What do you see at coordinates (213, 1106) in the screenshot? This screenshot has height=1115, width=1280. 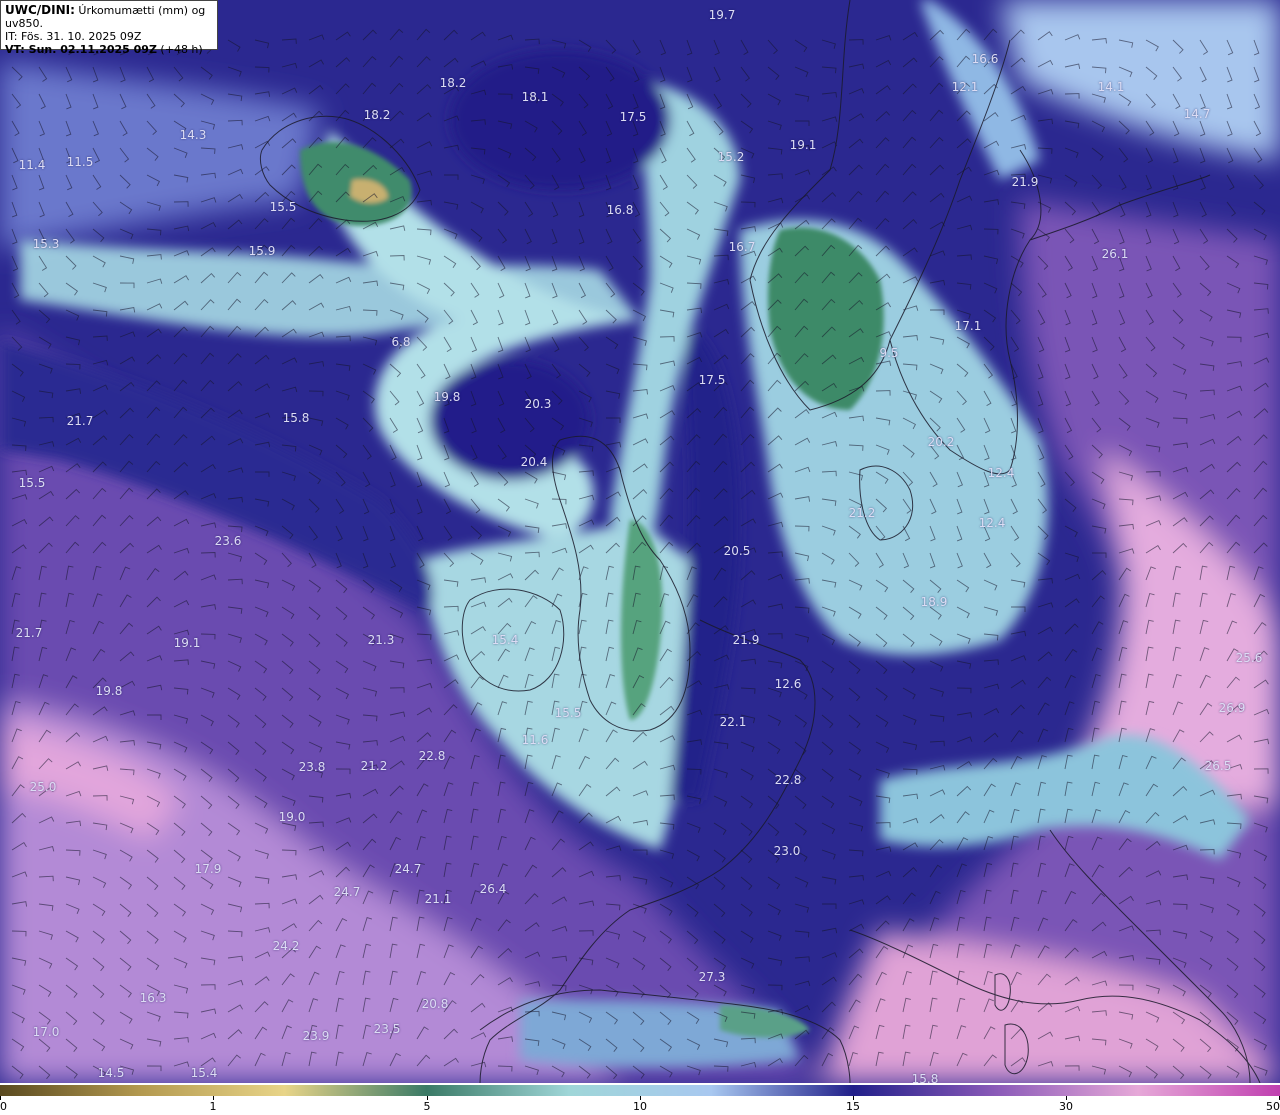 I see `colorbar-tick-label: 1` at bounding box center [213, 1106].